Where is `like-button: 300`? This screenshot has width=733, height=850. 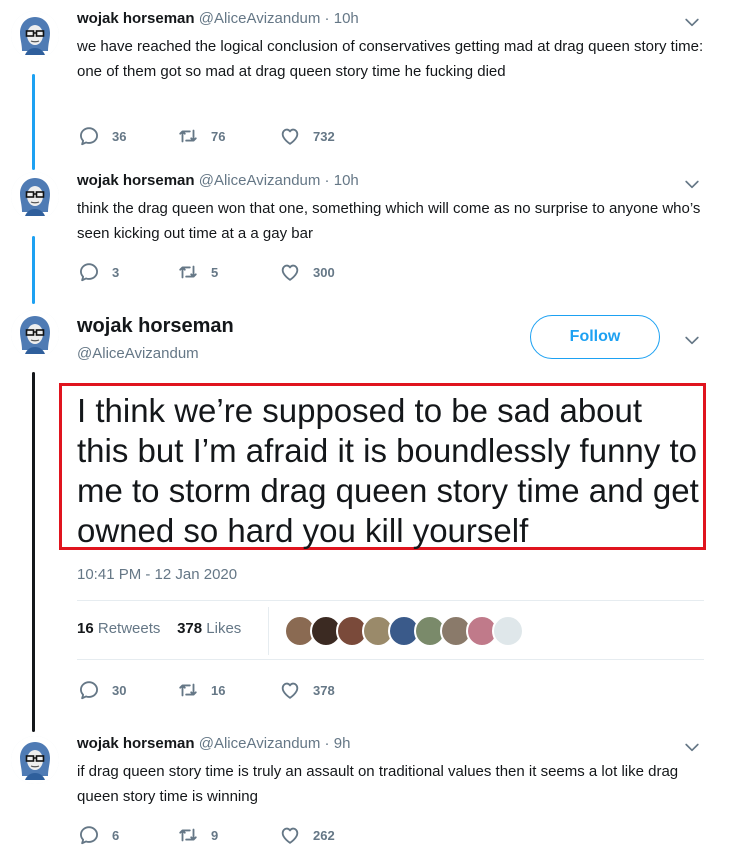
like-button: 300 is located at coordinates (307, 272).